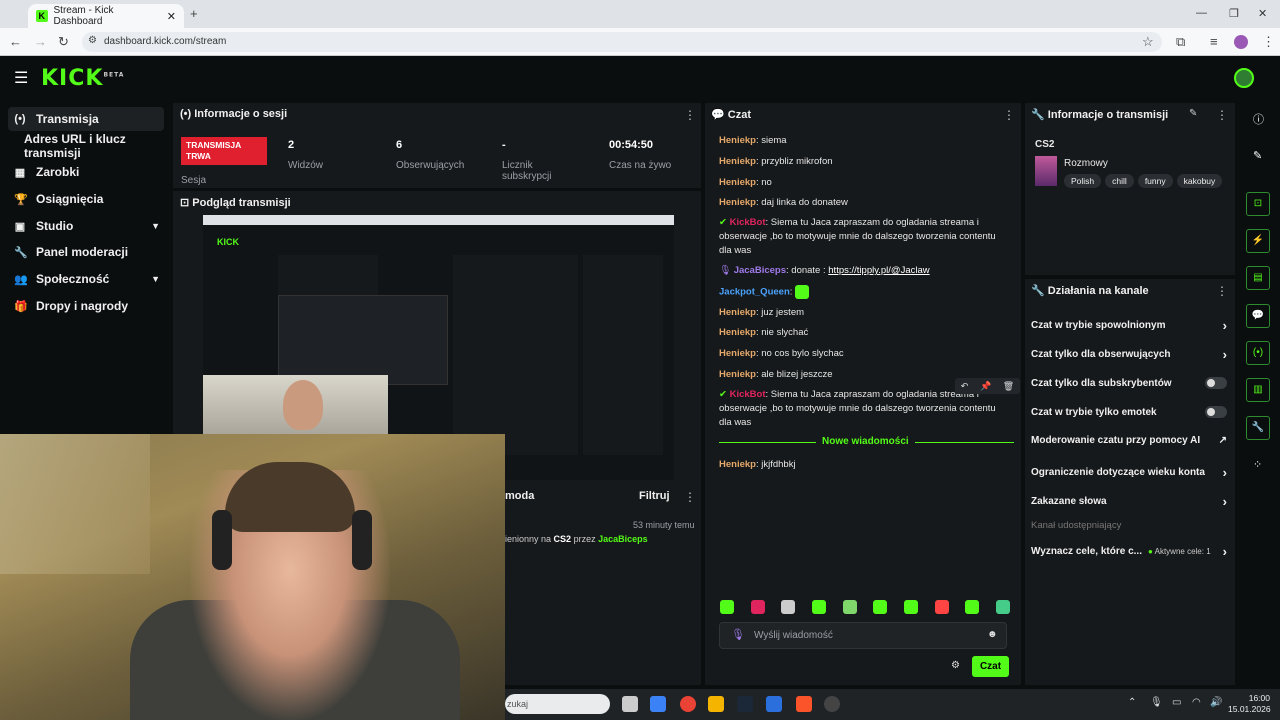  I want to click on pin-icon: 📌, so click(985, 386).